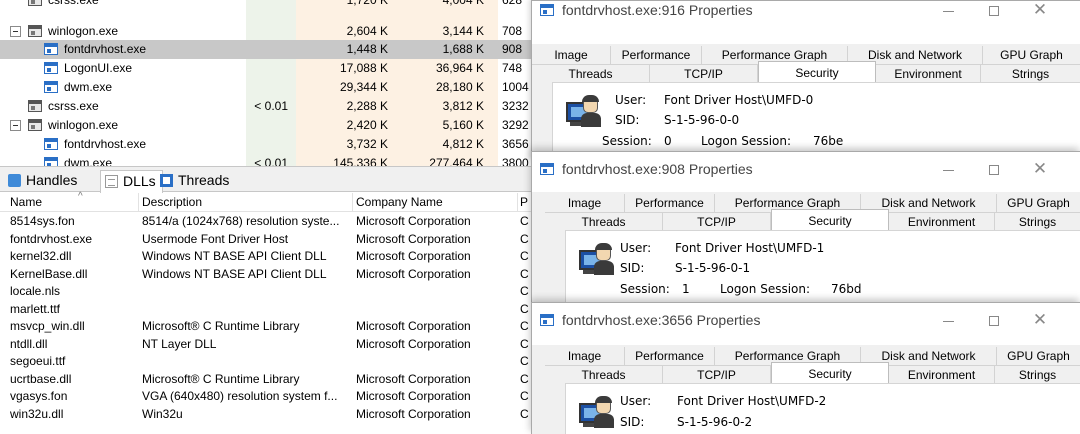 This screenshot has width=1080, height=434. What do you see at coordinates (399, 202) in the screenshot?
I see `column-header-company: Company Name` at bounding box center [399, 202].